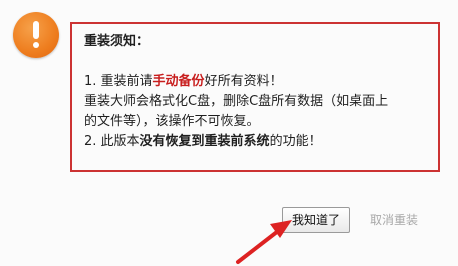 The image size is (458, 266). What do you see at coordinates (172, 121) in the screenshot?
I see `notice-line-3: 的文件等），该操作不可恢复。` at bounding box center [172, 121].